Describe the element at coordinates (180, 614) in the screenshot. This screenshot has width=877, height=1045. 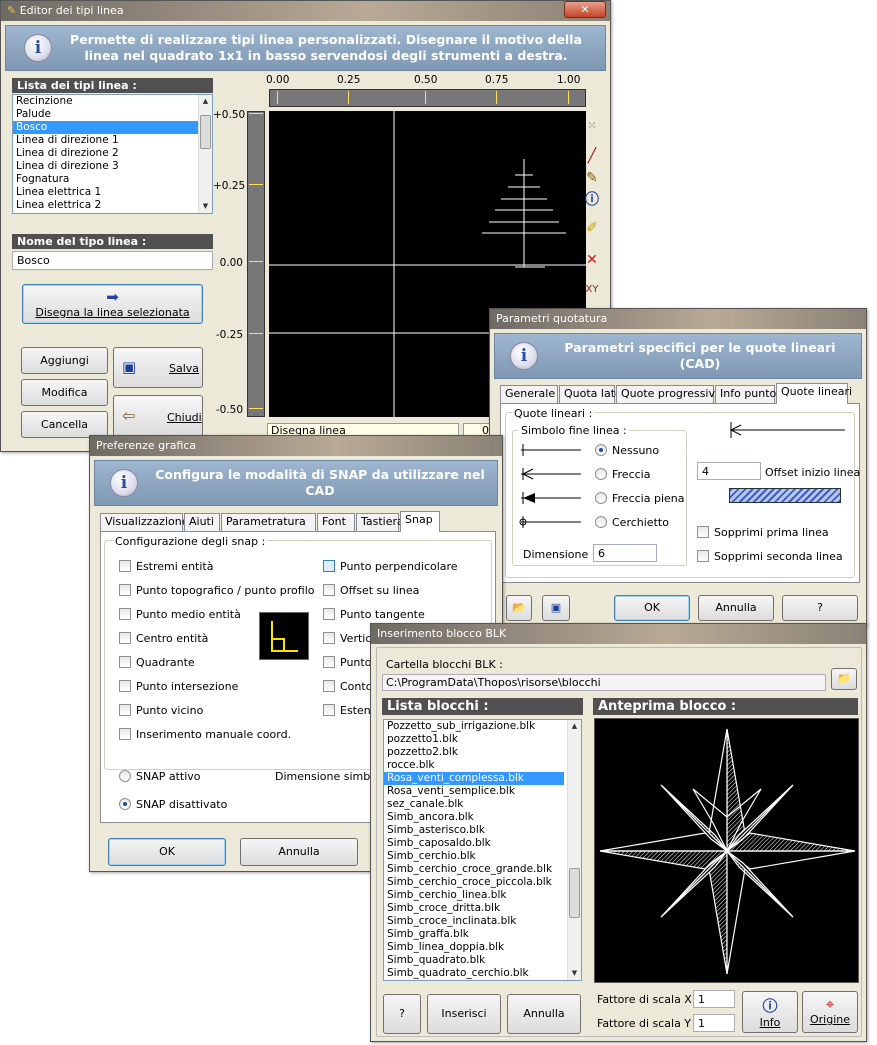
I see `snap-checkbox: Punto medio entità` at that location.